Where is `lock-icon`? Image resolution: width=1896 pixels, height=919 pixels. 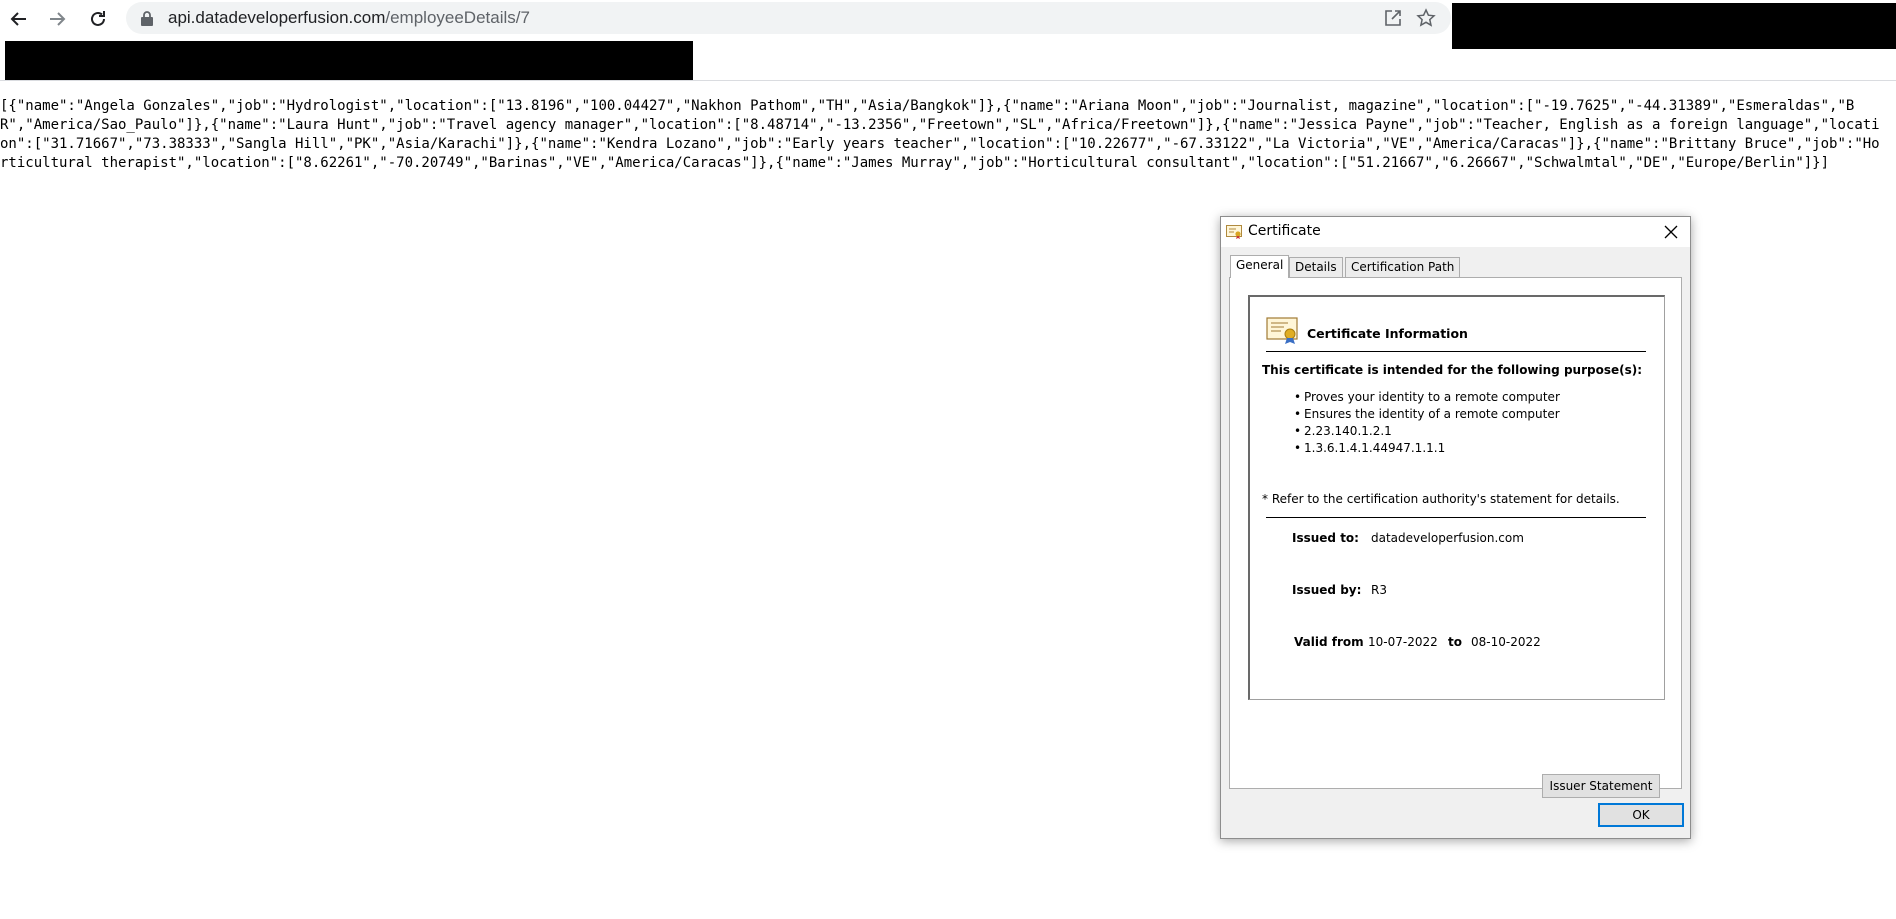 lock-icon is located at coordinates (147, 18).